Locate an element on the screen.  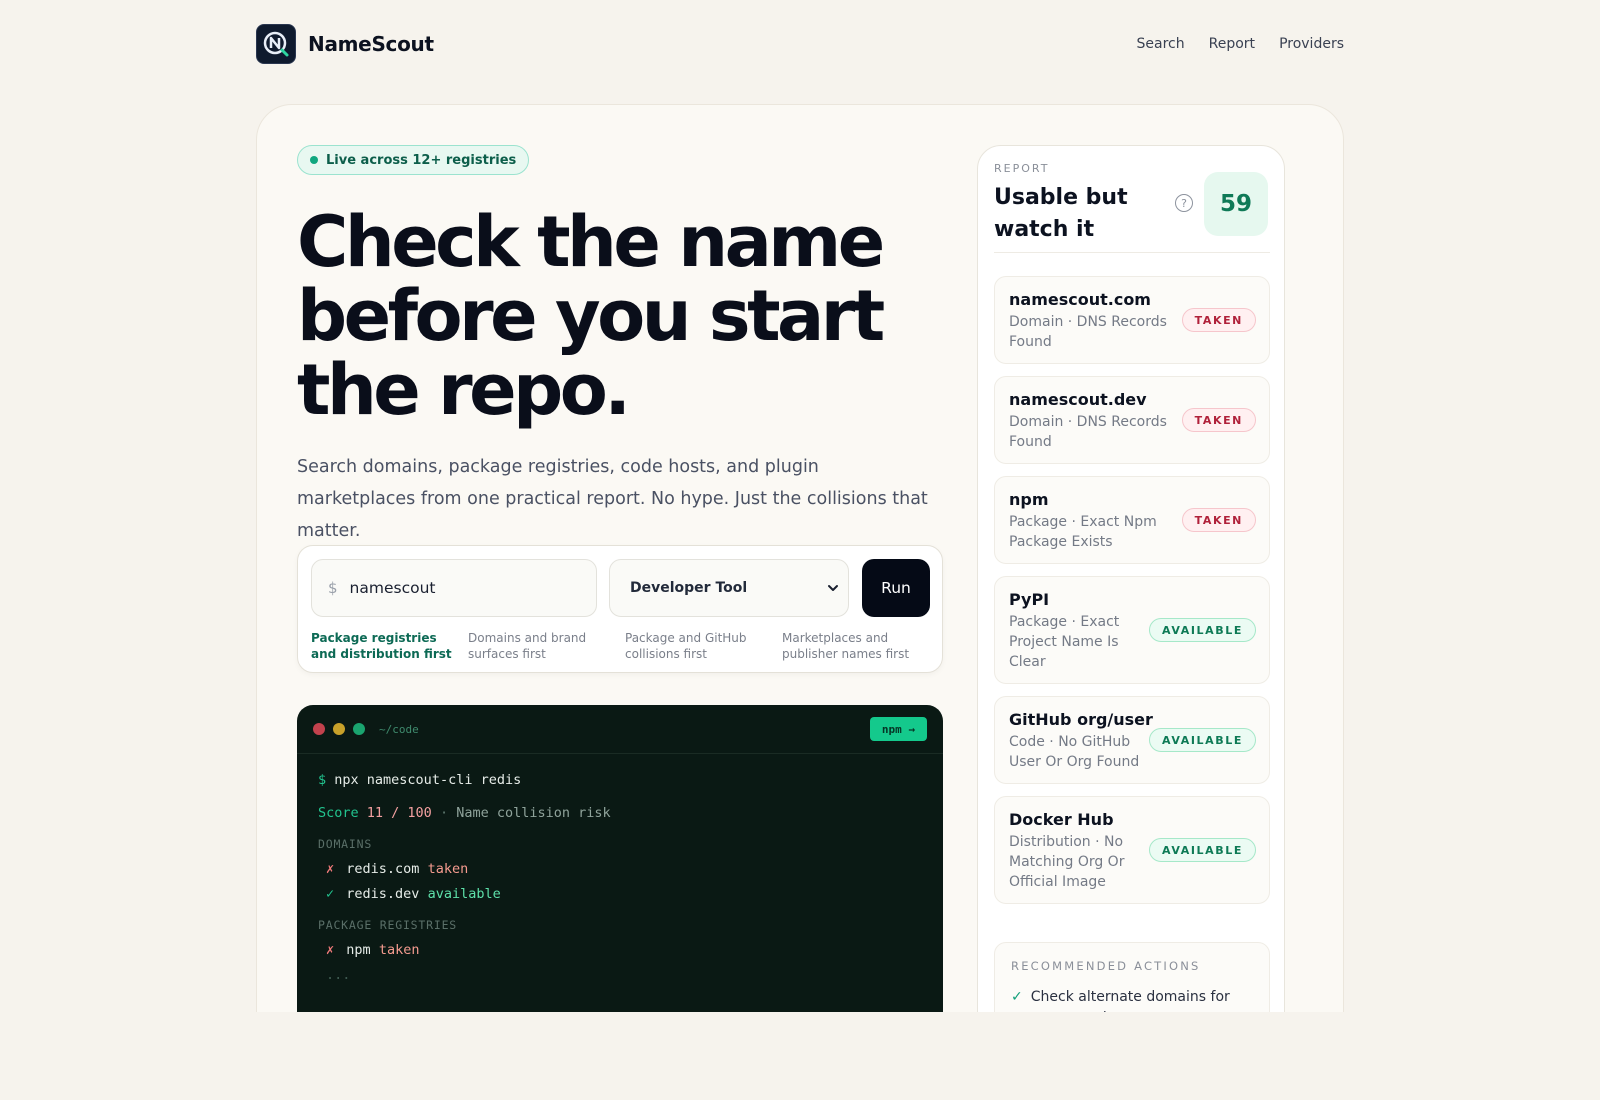
name-input-wrapper: $ is located at coordinates (454, 588).